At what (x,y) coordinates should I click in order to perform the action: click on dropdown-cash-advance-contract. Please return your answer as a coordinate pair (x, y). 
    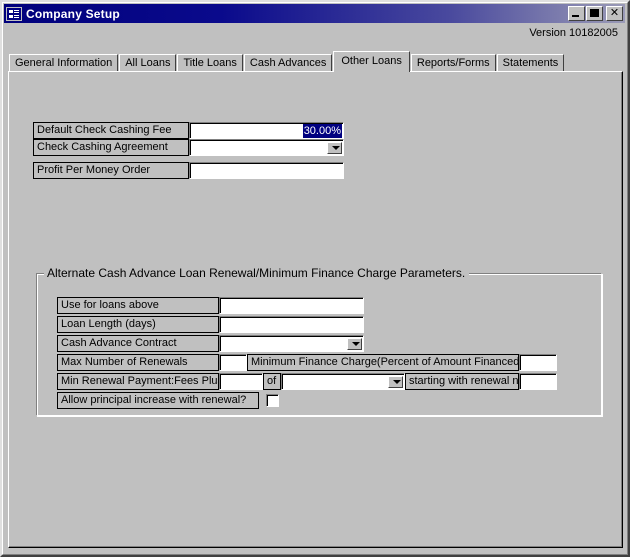
    Looking at the image, I should click on (291, 343).